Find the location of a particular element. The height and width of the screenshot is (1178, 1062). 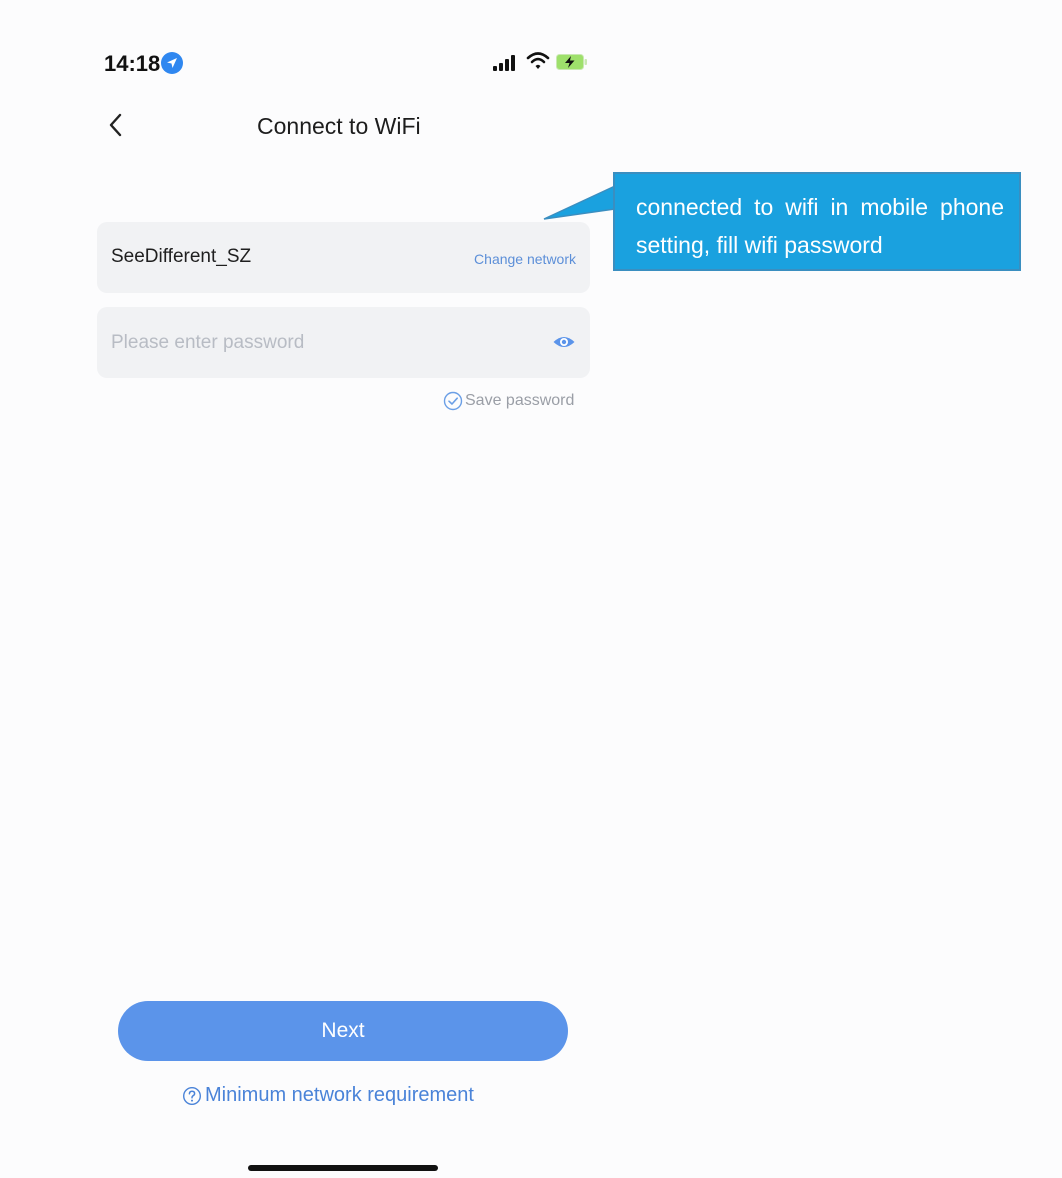

network-name: SeeDifferent_SZ is located at coordinates (181, 256).